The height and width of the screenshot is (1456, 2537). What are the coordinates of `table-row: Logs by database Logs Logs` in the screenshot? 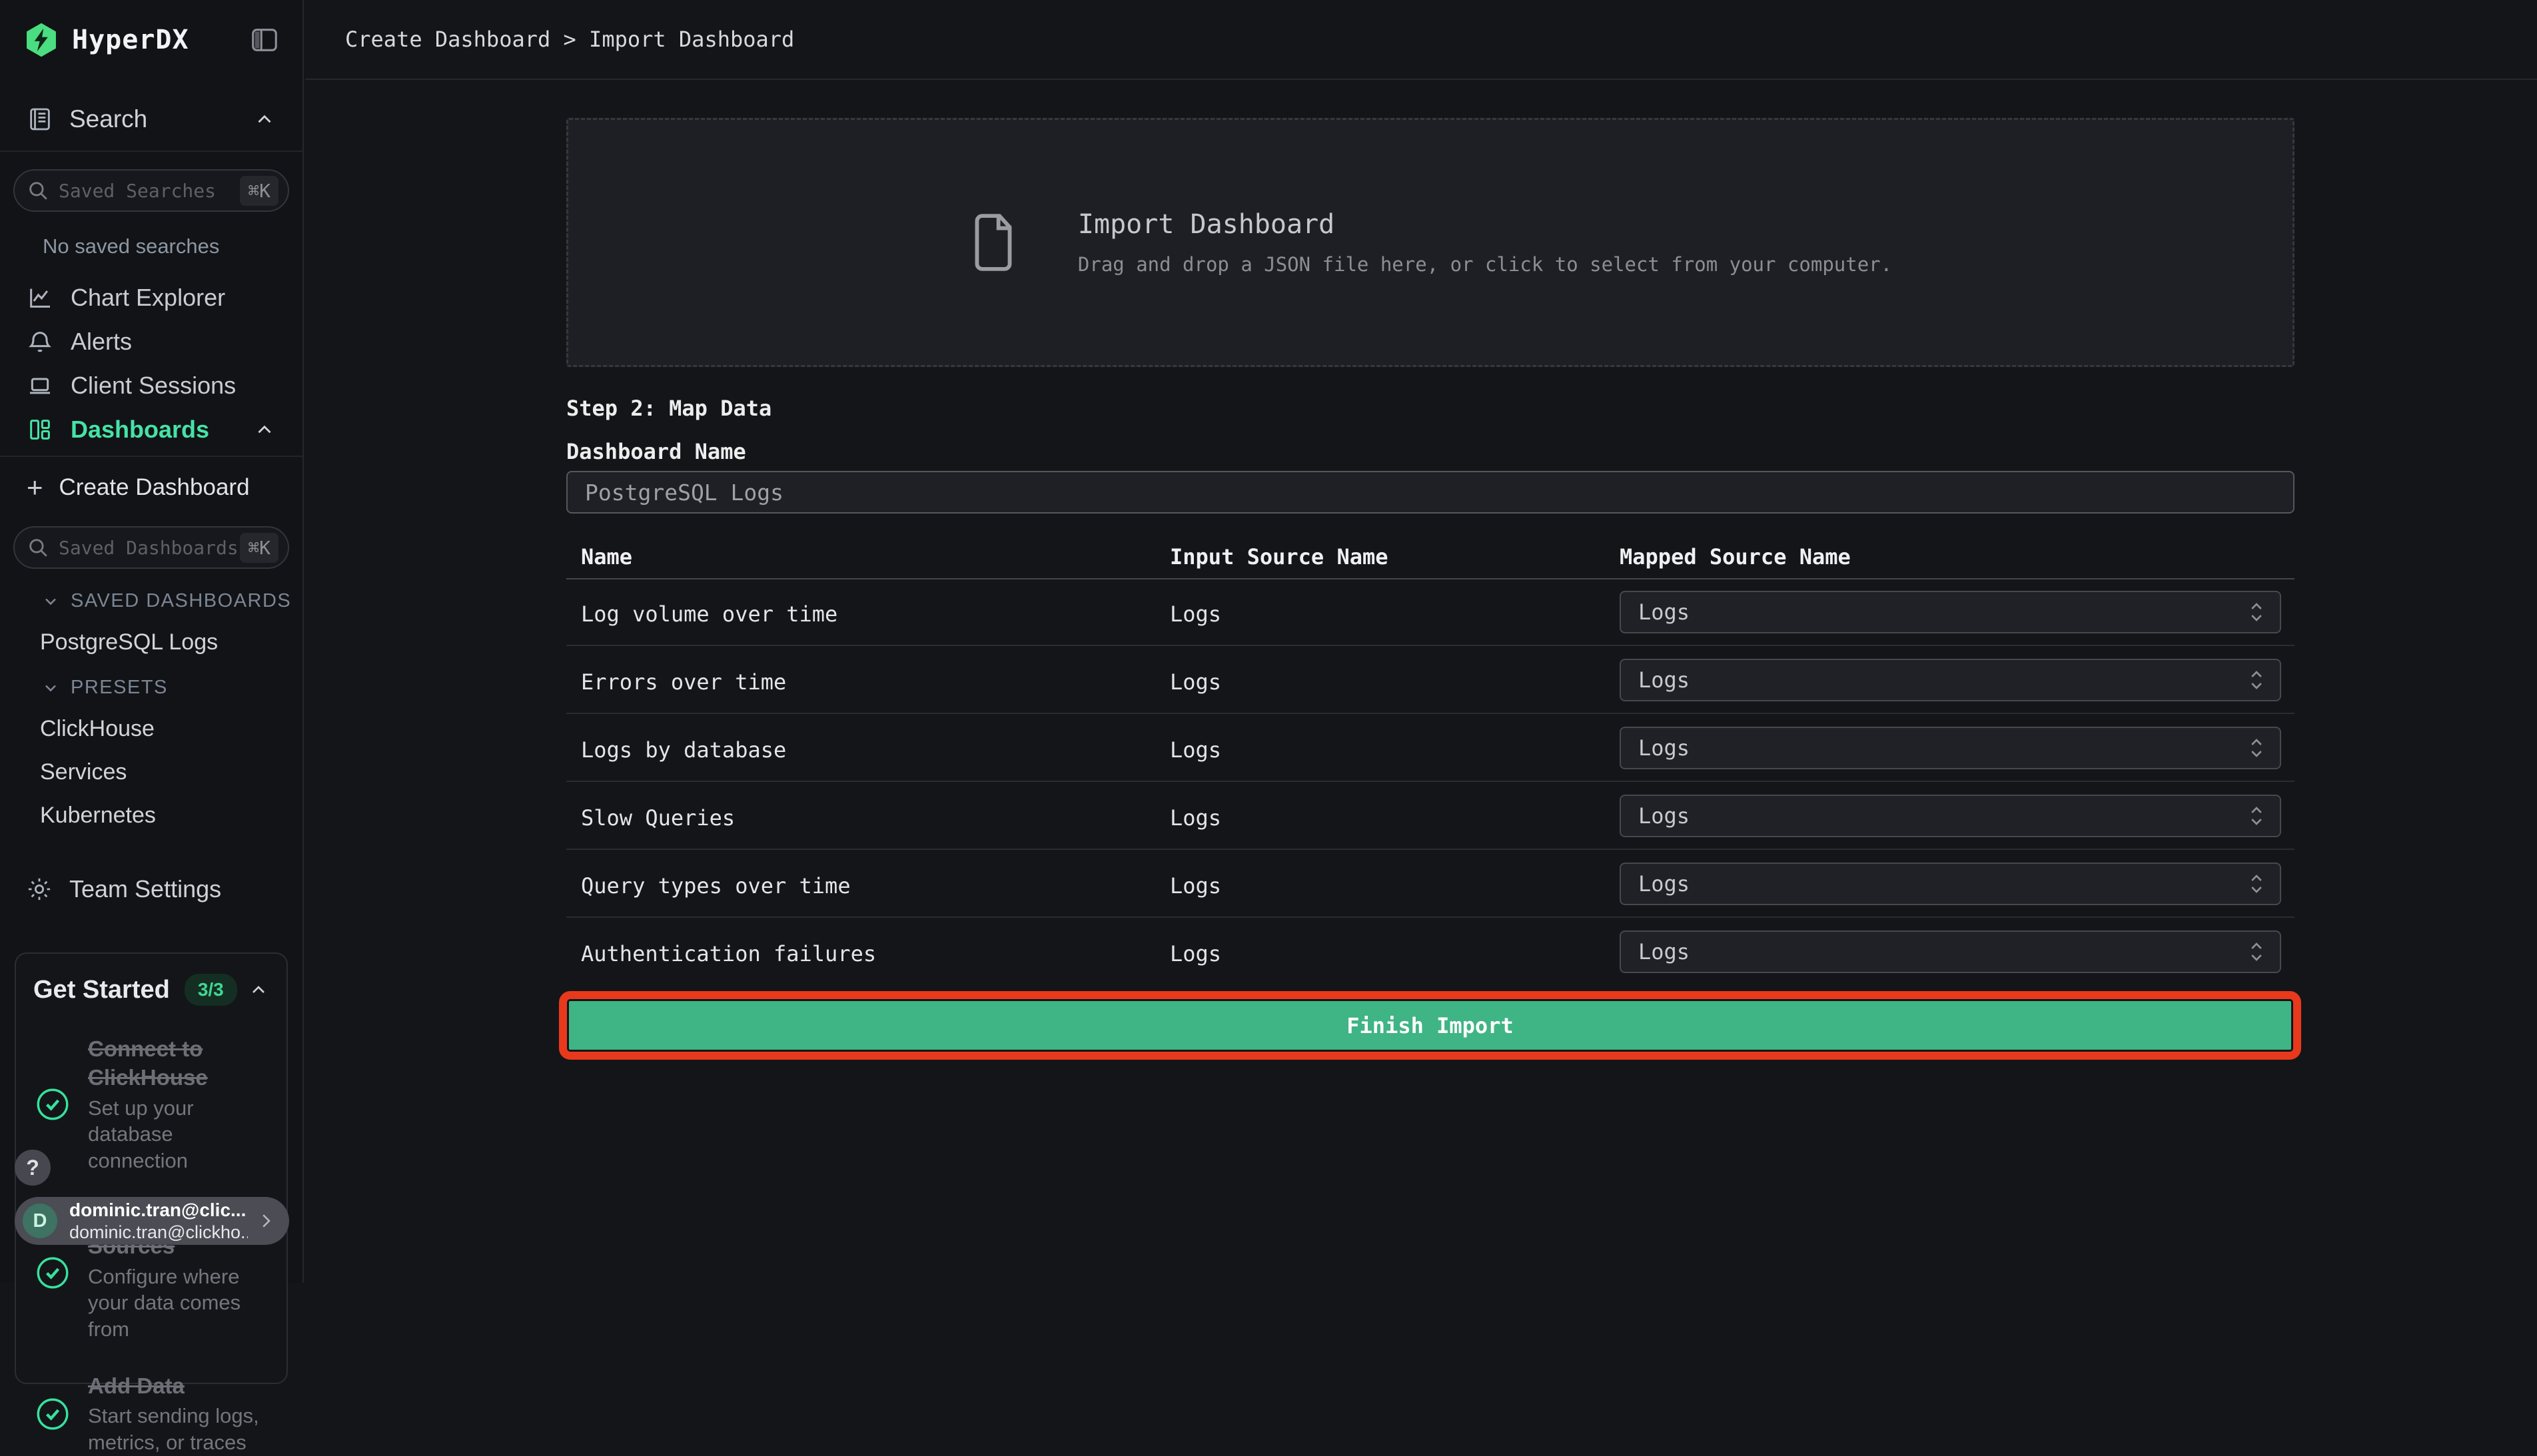 It's located at (1430, 748).